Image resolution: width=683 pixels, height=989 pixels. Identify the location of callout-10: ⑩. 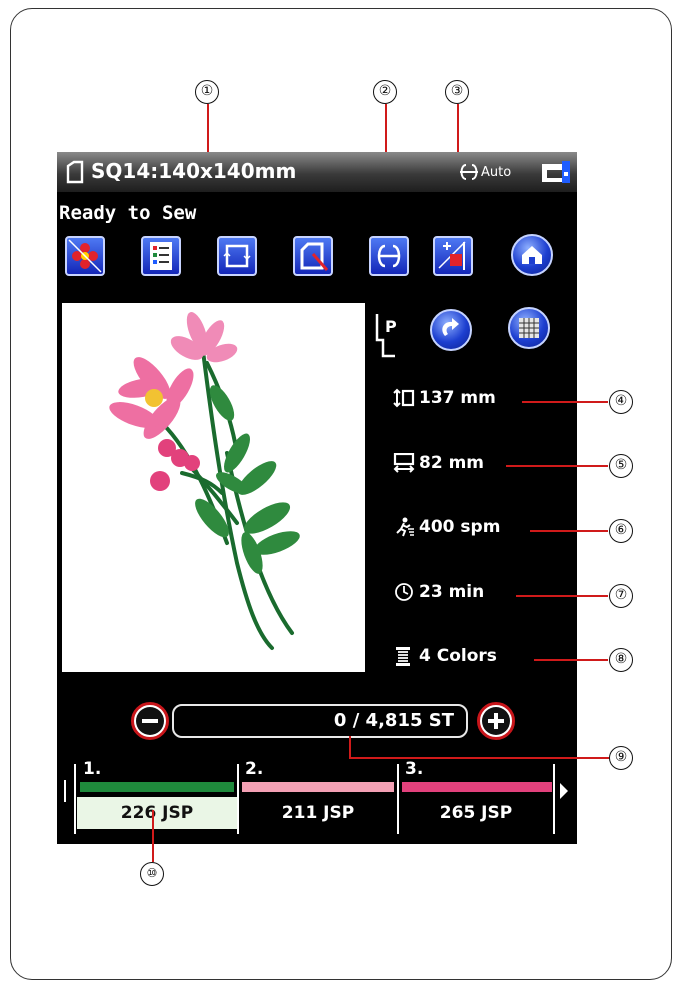
(152, 874).